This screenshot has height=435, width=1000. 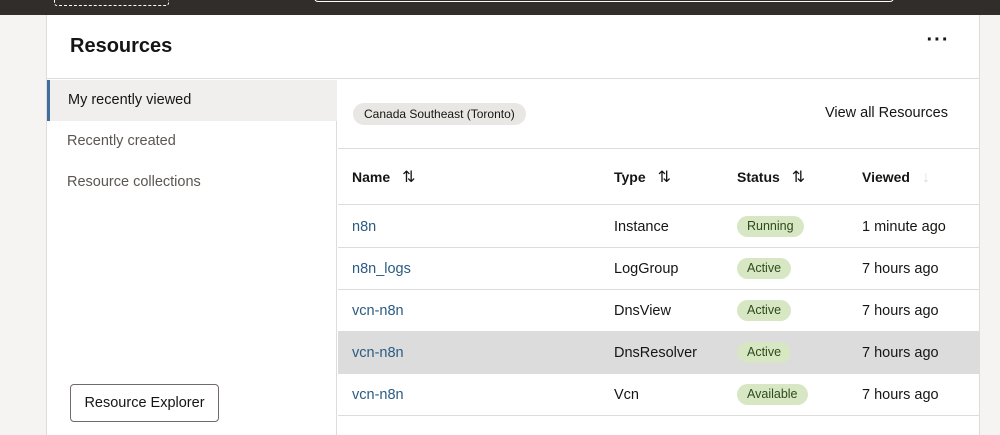 I want to click on column-header-viewed: Viewed ↓, so click(x=896, y=177).